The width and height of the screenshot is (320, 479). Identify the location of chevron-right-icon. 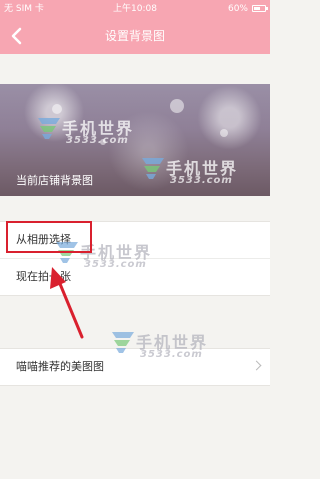
(256, 365).